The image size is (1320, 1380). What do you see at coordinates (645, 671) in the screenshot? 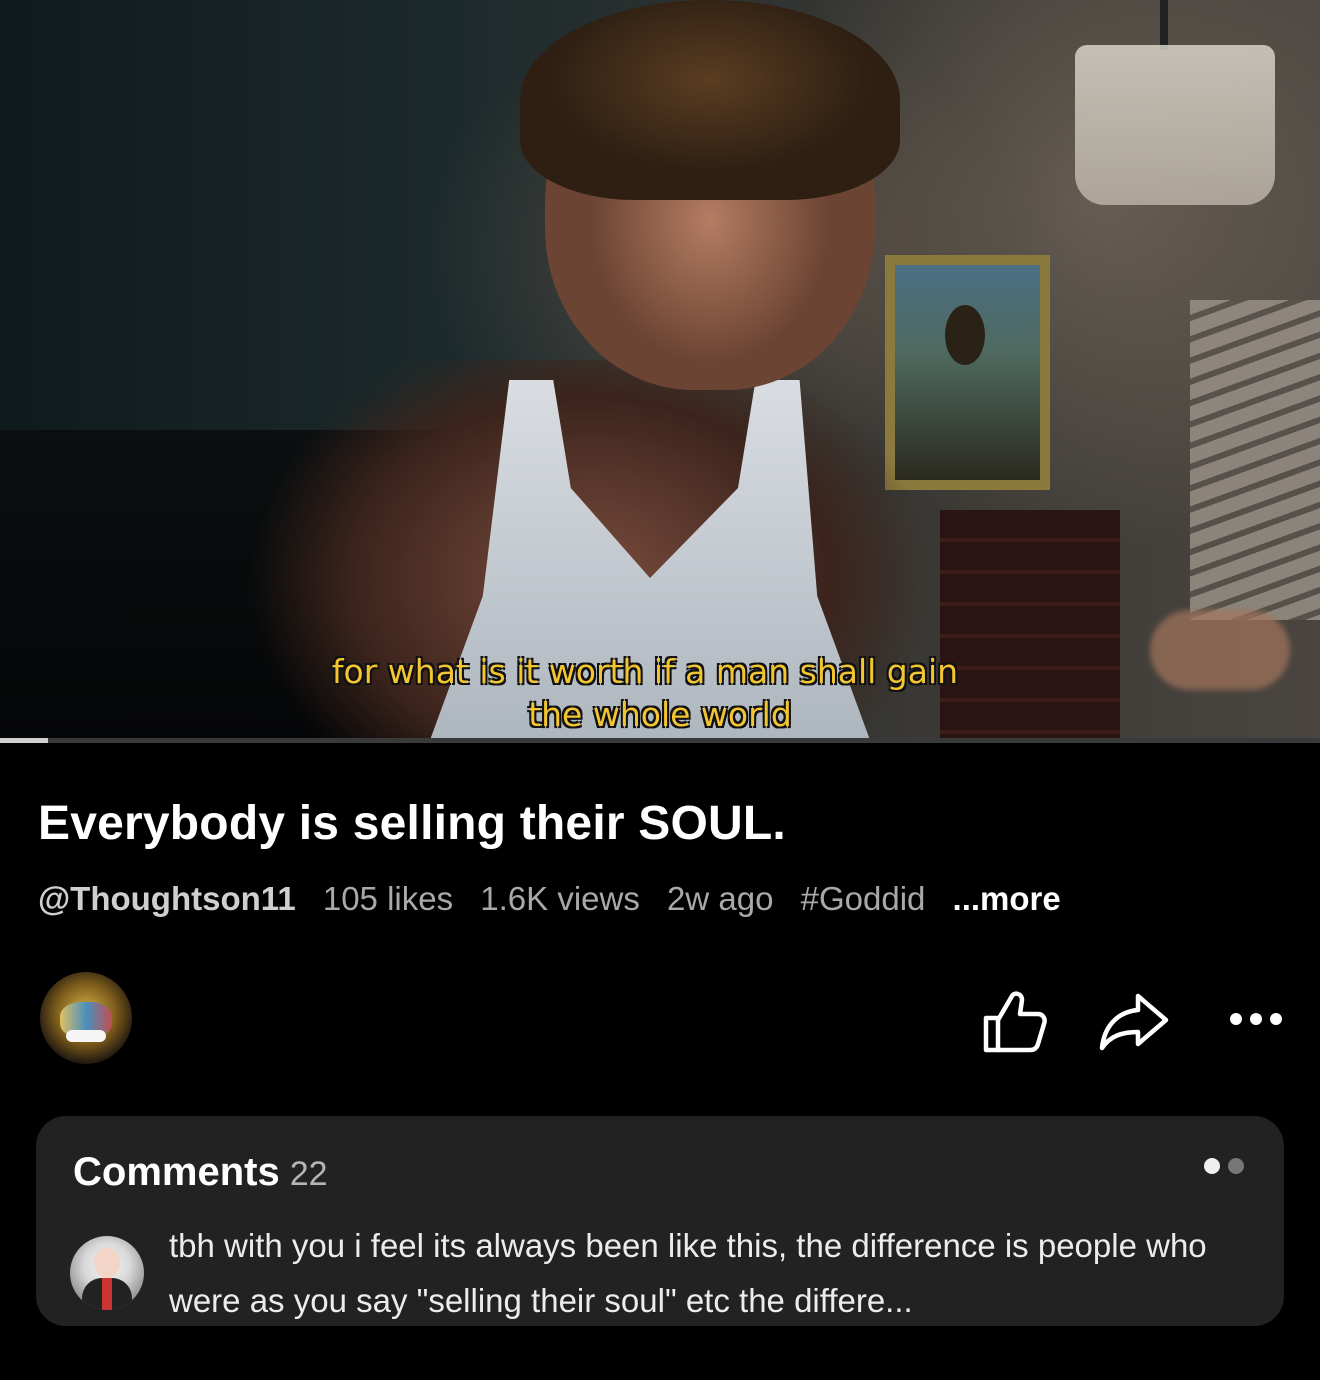
I see `caption-line-1: for what is it worth if a man shall gain` at bounding box center [645, 671].